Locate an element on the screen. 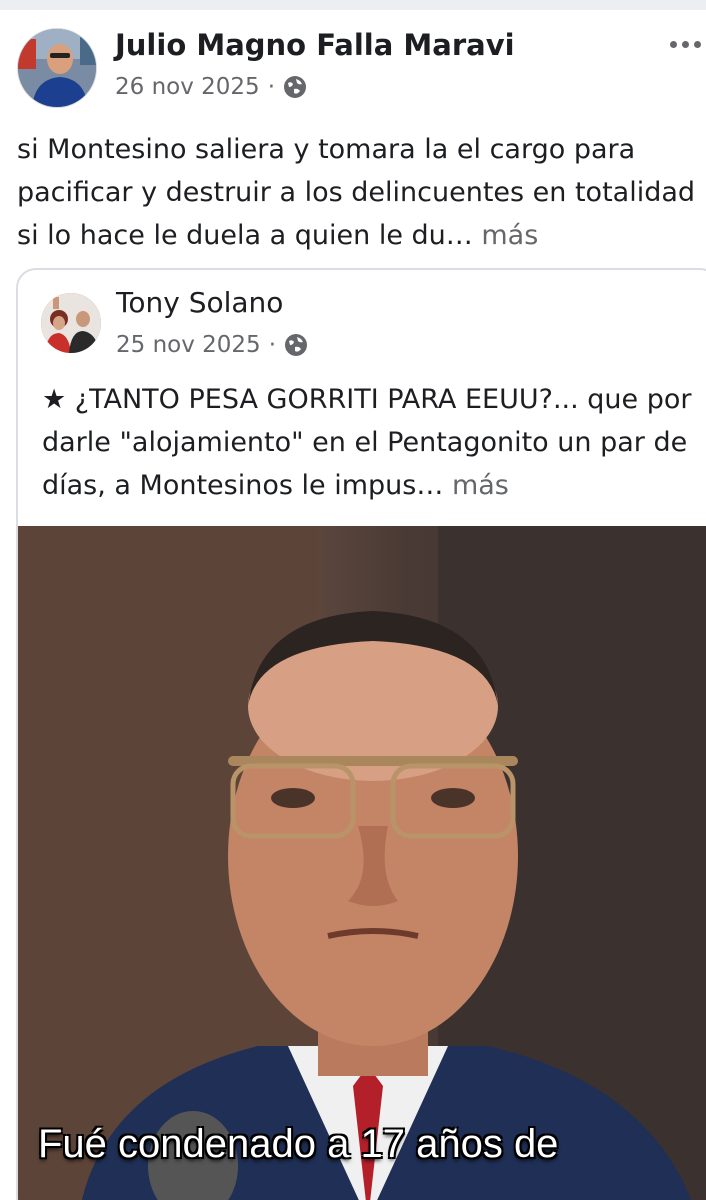  shared-avatar-photo is located at coordinates (71, 323).